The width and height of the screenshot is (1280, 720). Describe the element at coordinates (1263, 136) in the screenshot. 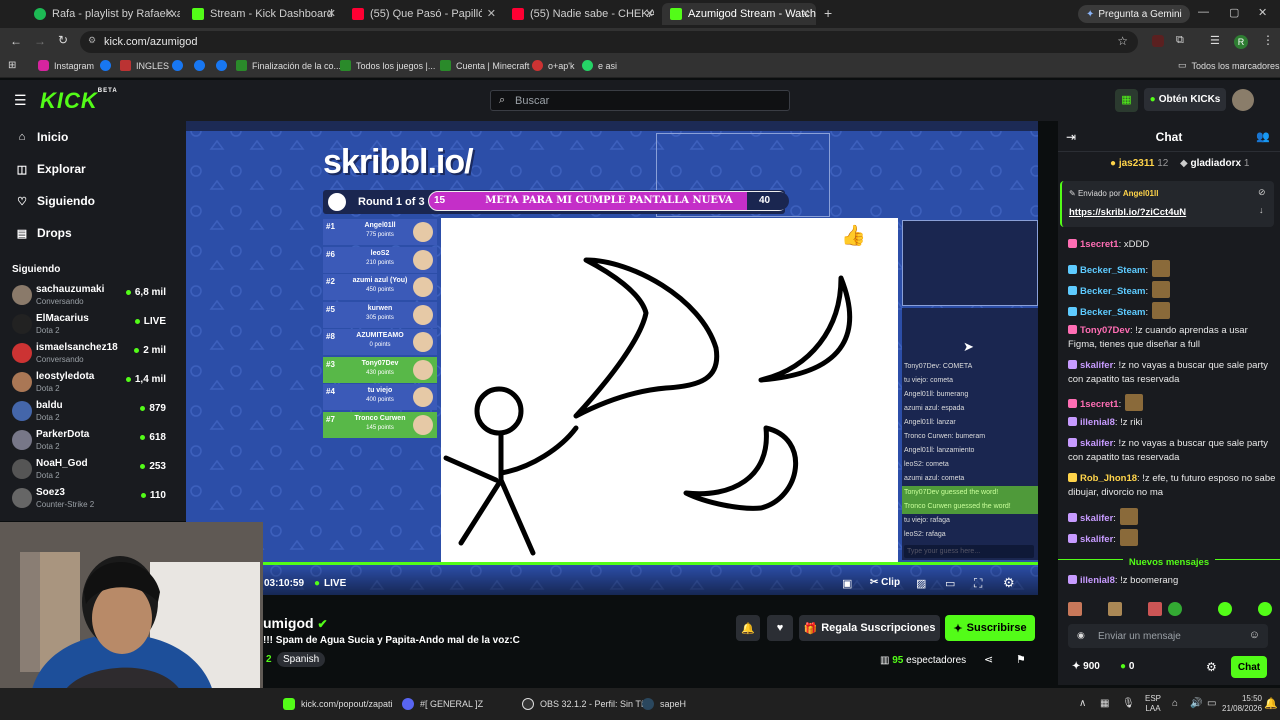

I see `chat-users-icon: 👥` at that location.